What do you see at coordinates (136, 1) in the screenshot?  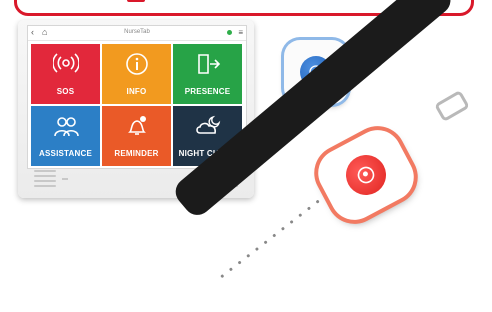 I see `banner-accent` at bounding box center [136, 1].